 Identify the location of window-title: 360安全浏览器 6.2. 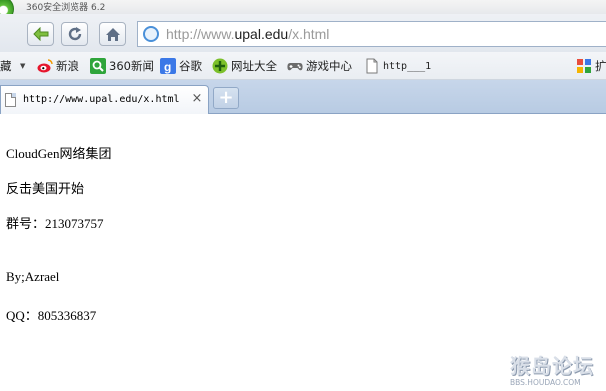
(66, 8).